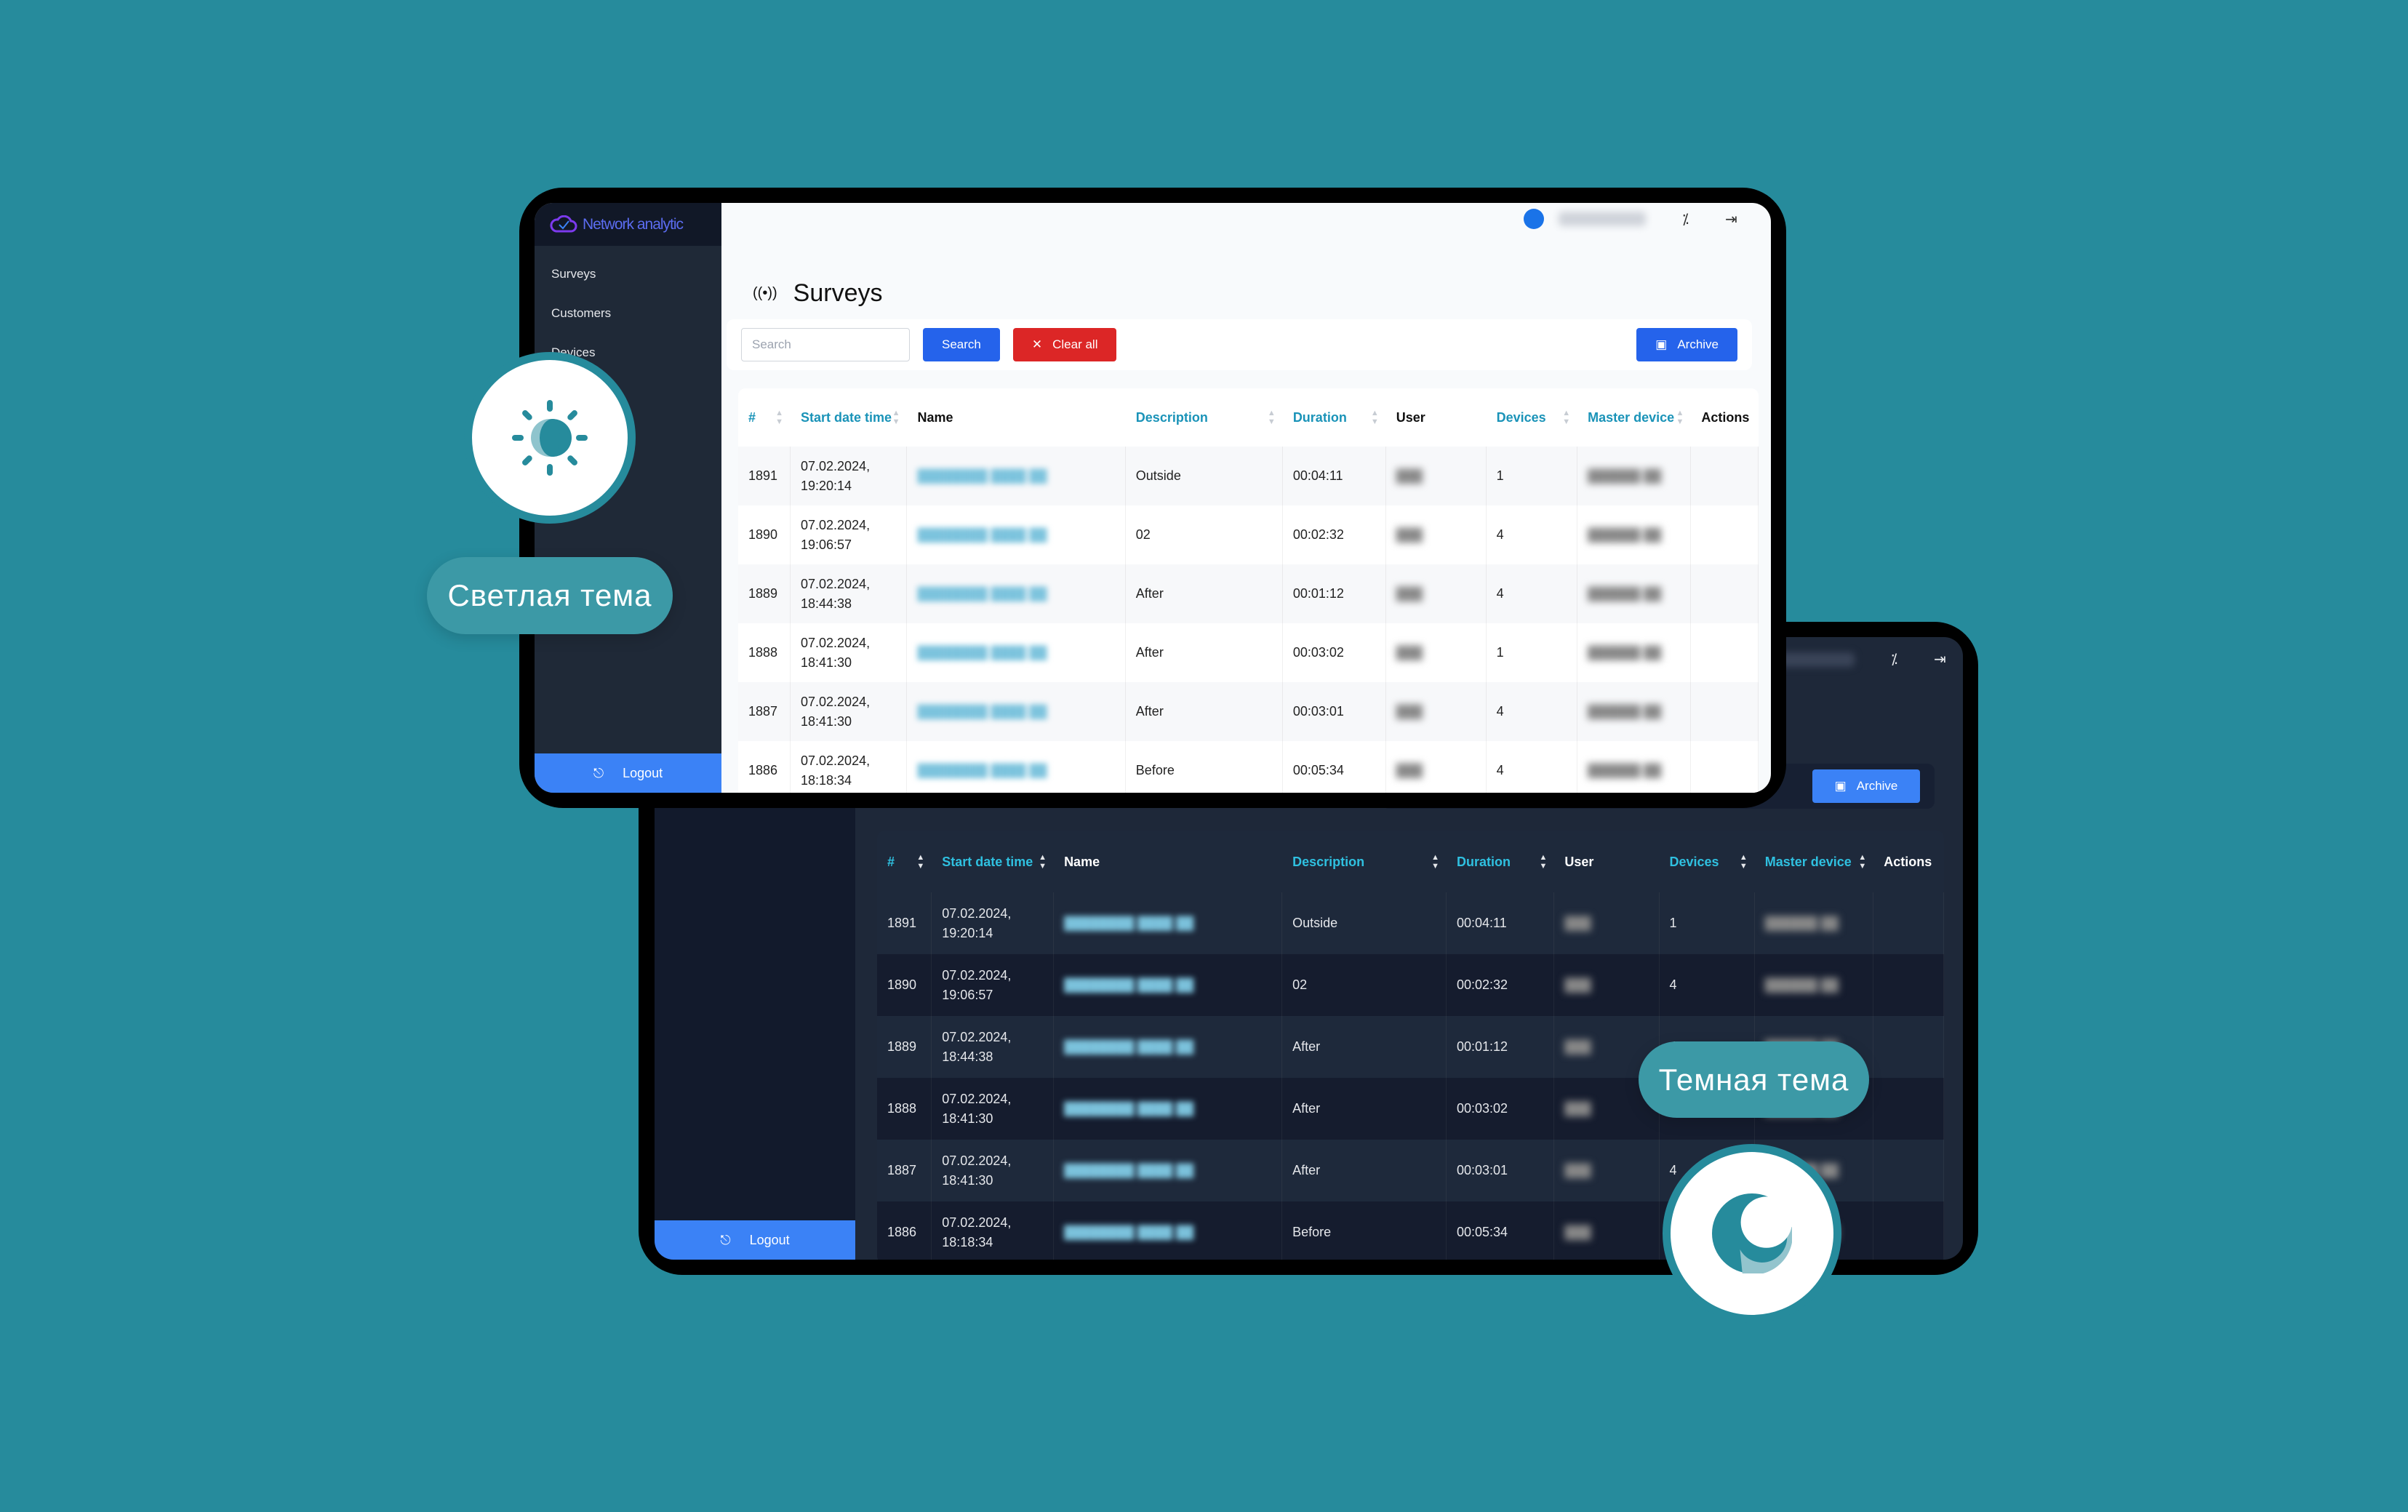 The height and width of the screenshot is (1512, 2408). Describe the element at coordinates (826, 780) in the screenshot. I see `time: 18:18:34` at that location.